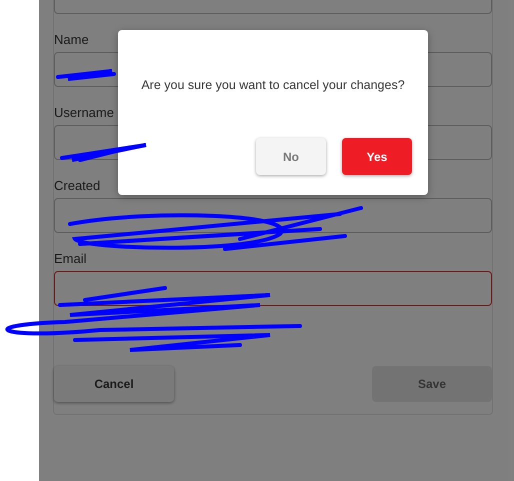  Describe the element at coordinates (291, 156) in the screenshot. I see `no-button: No` at that location.